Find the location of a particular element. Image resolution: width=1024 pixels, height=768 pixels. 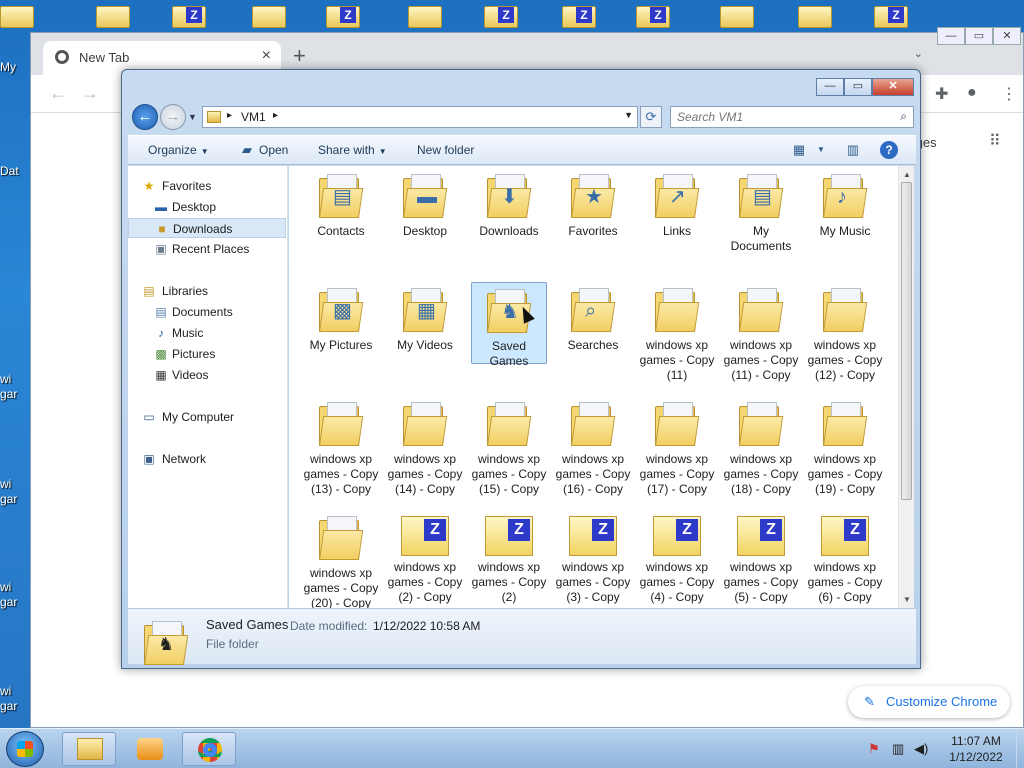

file-item: windows xp games - Copy (16) - Copy is located at coordinates (593, 446).